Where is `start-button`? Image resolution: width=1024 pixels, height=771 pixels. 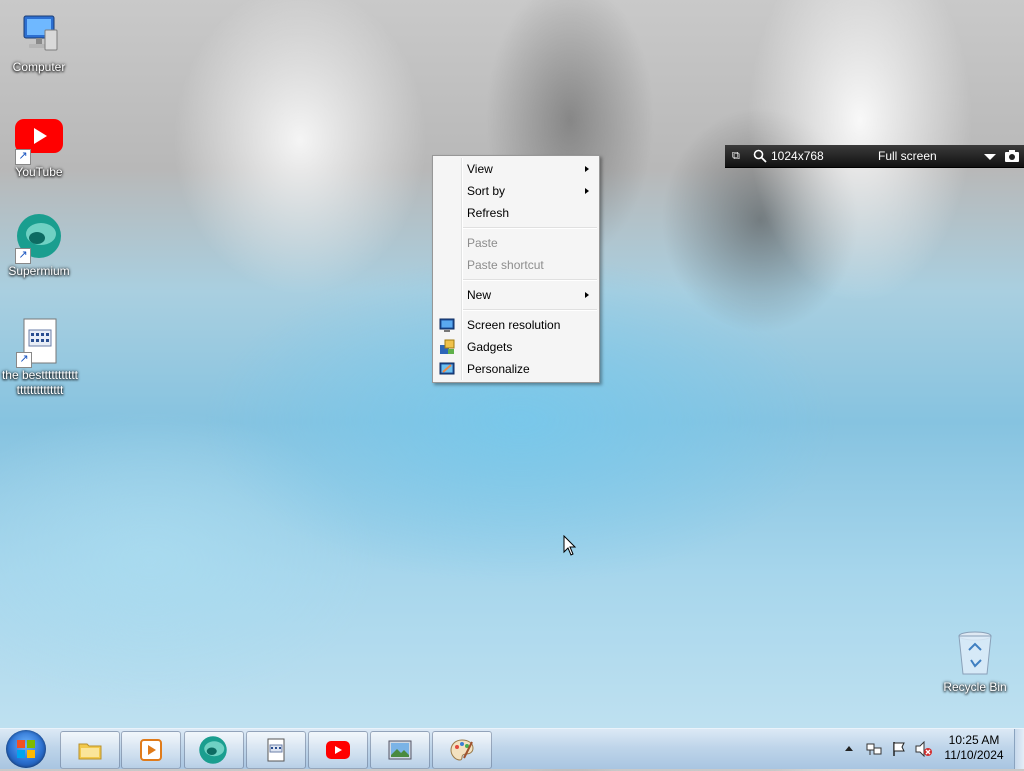
start-button is located at coordinates (26, 749).